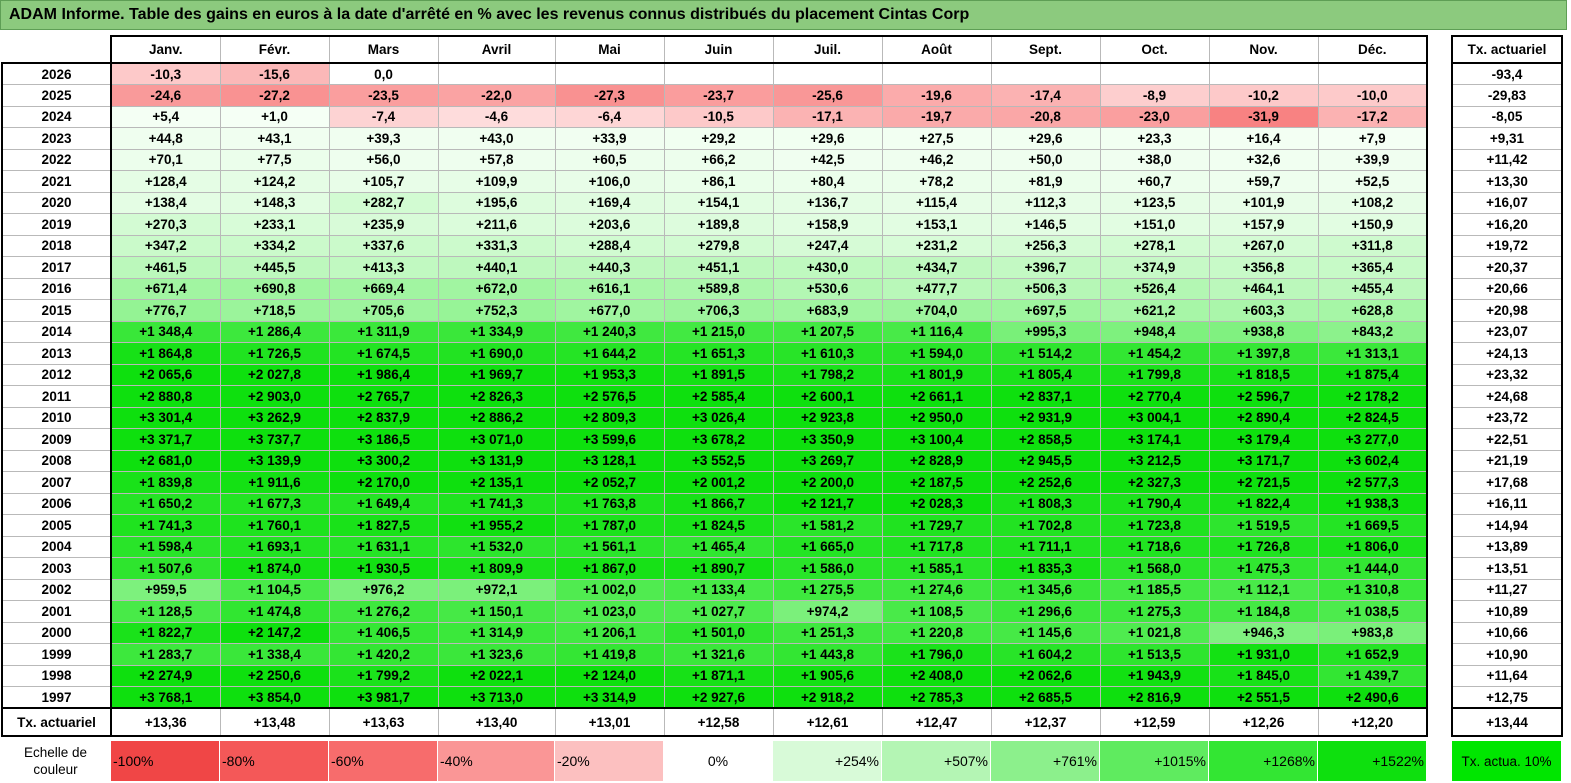  I want to click on year-cell: 2012, so click(56, 374).